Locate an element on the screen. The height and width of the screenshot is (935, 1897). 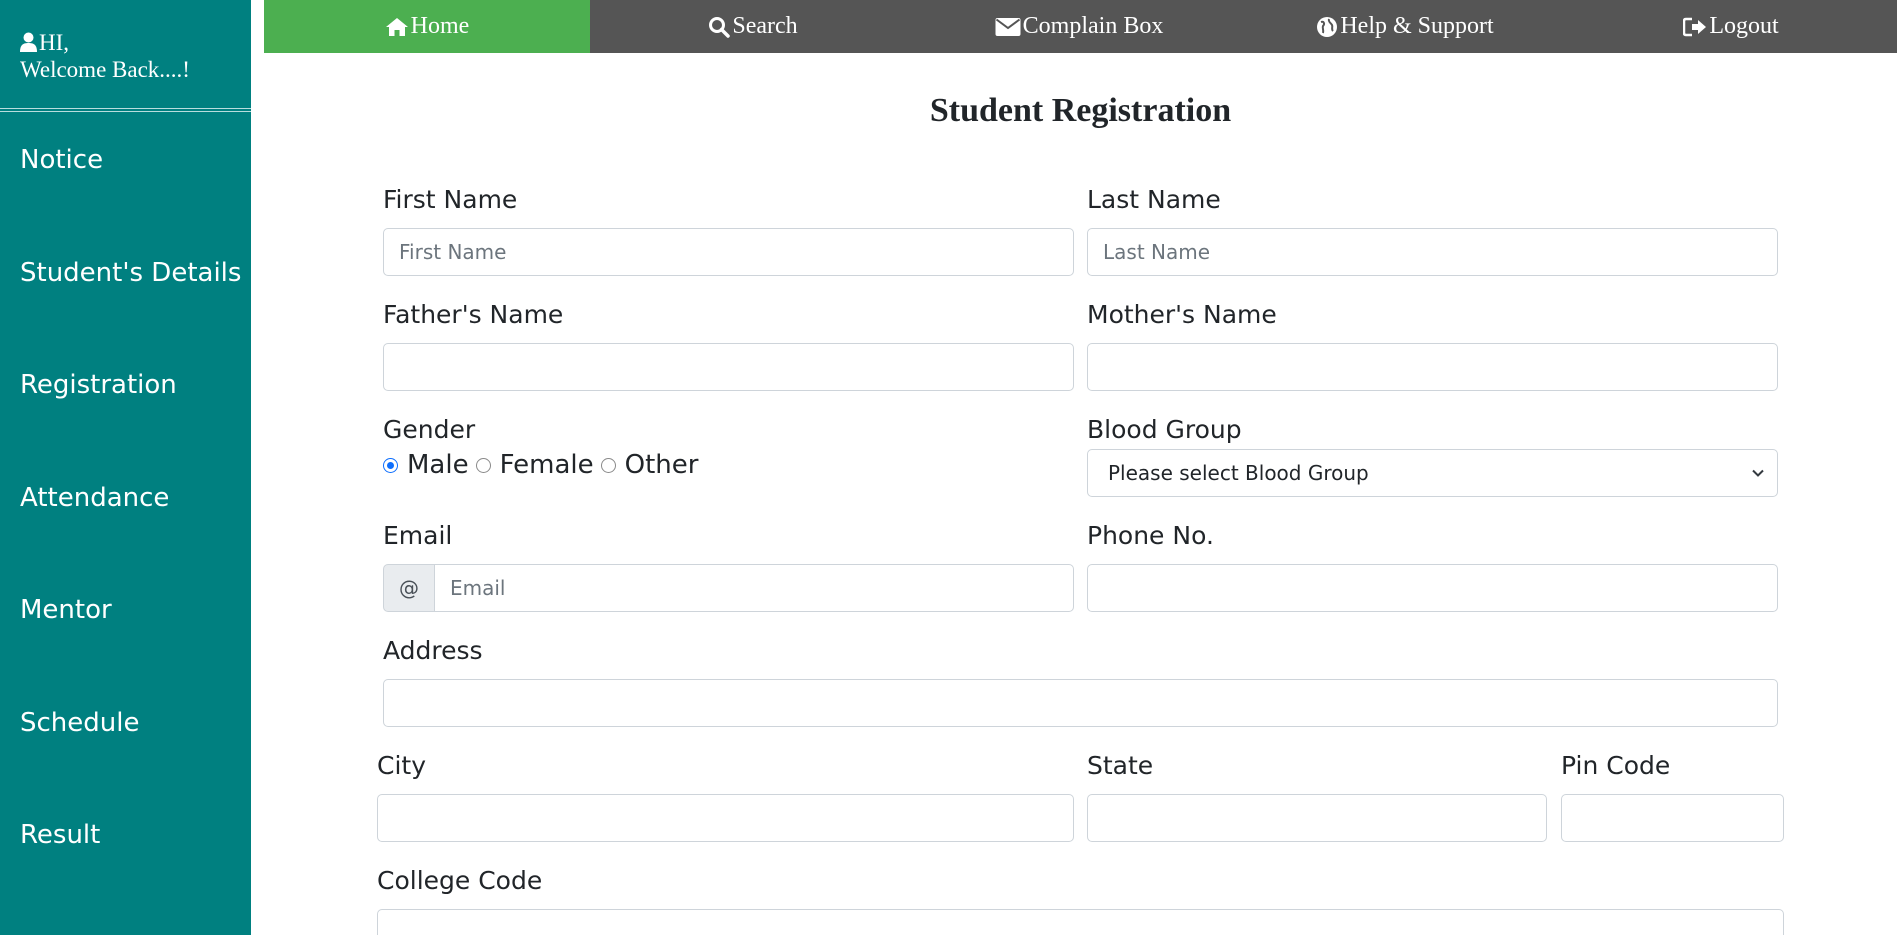
search-icon is located at coordinates (720, 27).